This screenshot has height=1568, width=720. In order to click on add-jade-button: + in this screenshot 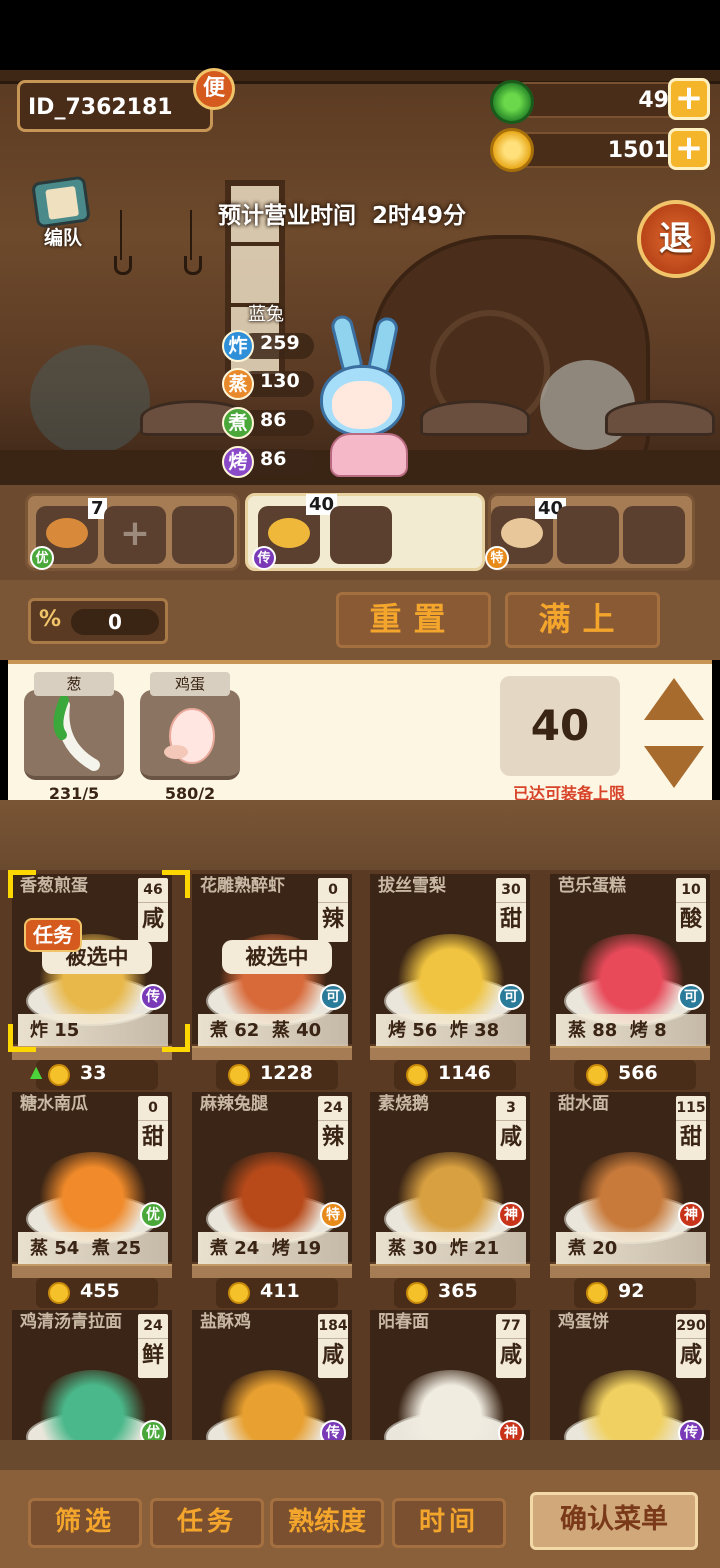, I will do `click(689, 99)`.